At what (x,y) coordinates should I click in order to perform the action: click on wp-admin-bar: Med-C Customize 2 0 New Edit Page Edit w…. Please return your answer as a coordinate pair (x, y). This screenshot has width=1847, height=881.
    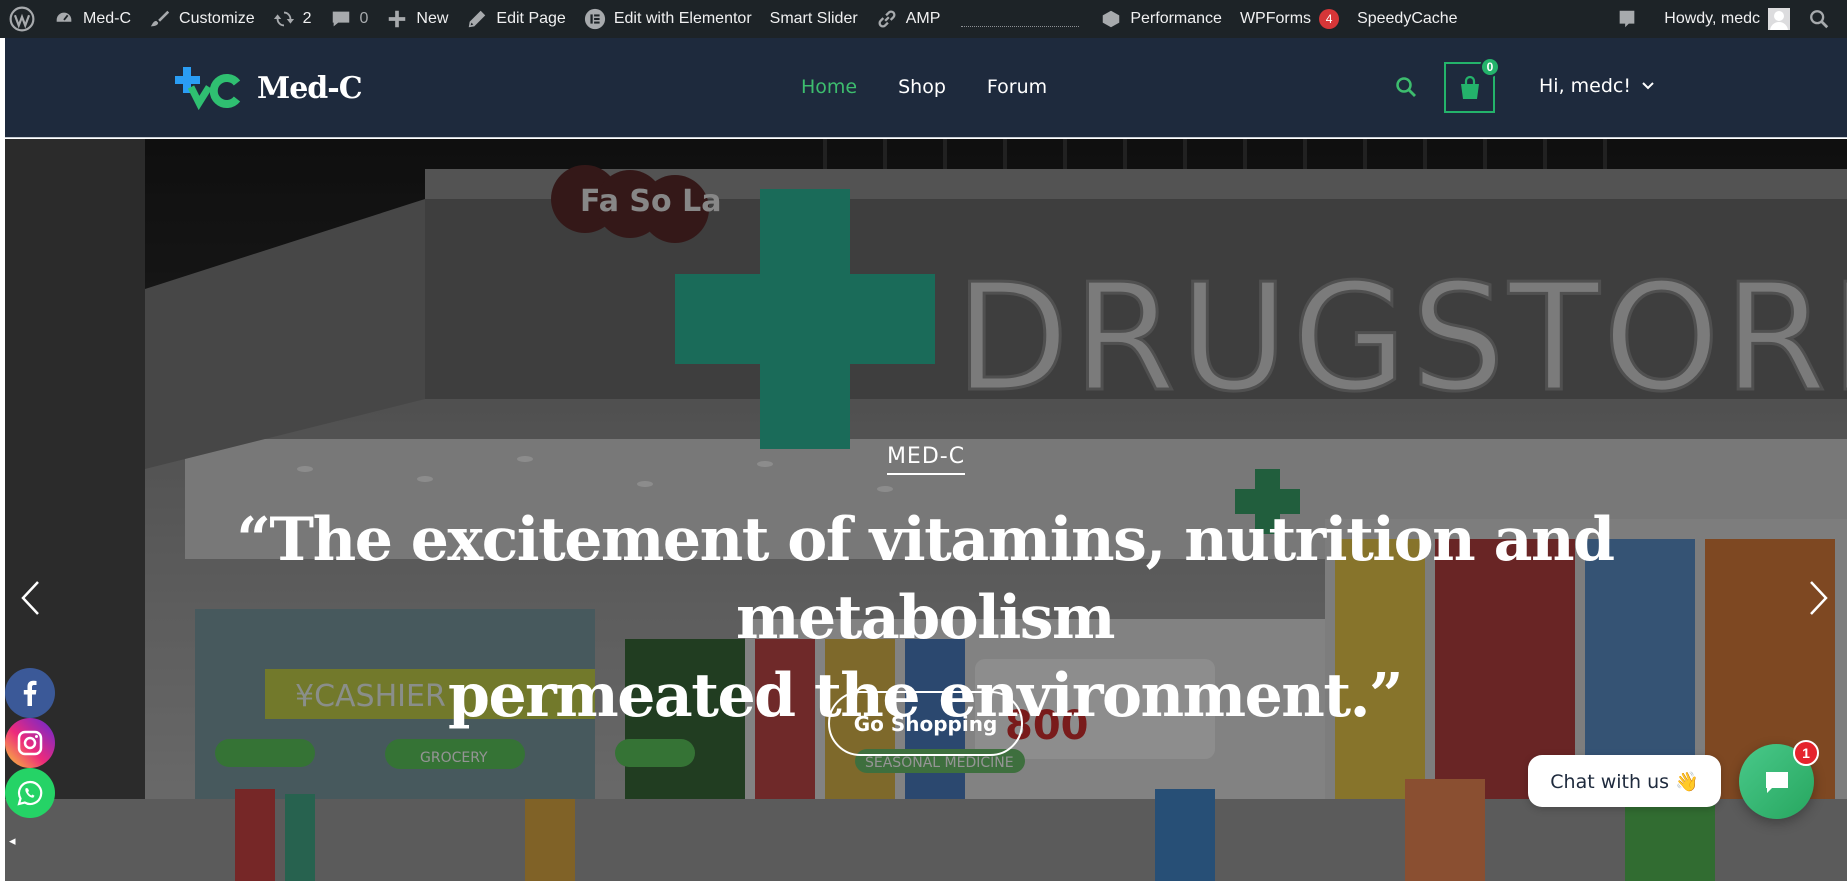
    Looking at the image, I should click on (923, 19).